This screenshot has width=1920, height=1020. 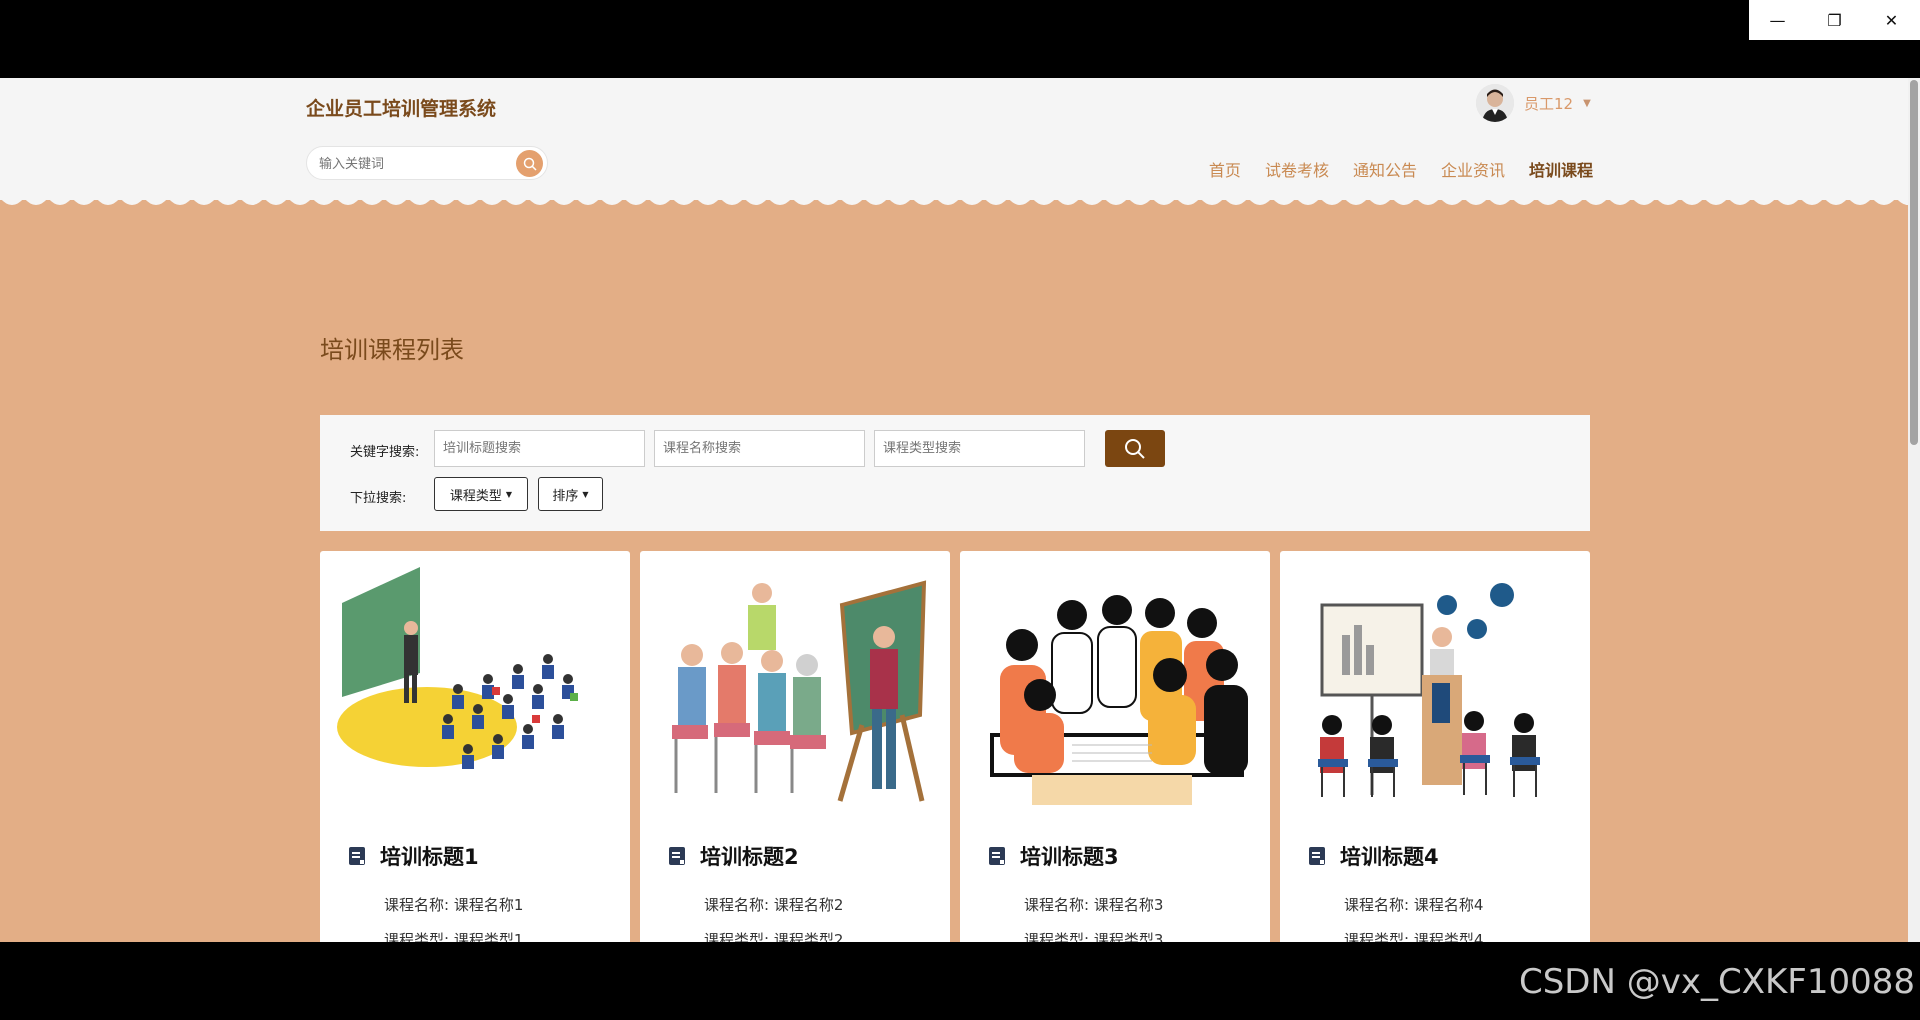 I want to click on dropdown-search-label: 下拉搜索:, so click(x=378, y=498).